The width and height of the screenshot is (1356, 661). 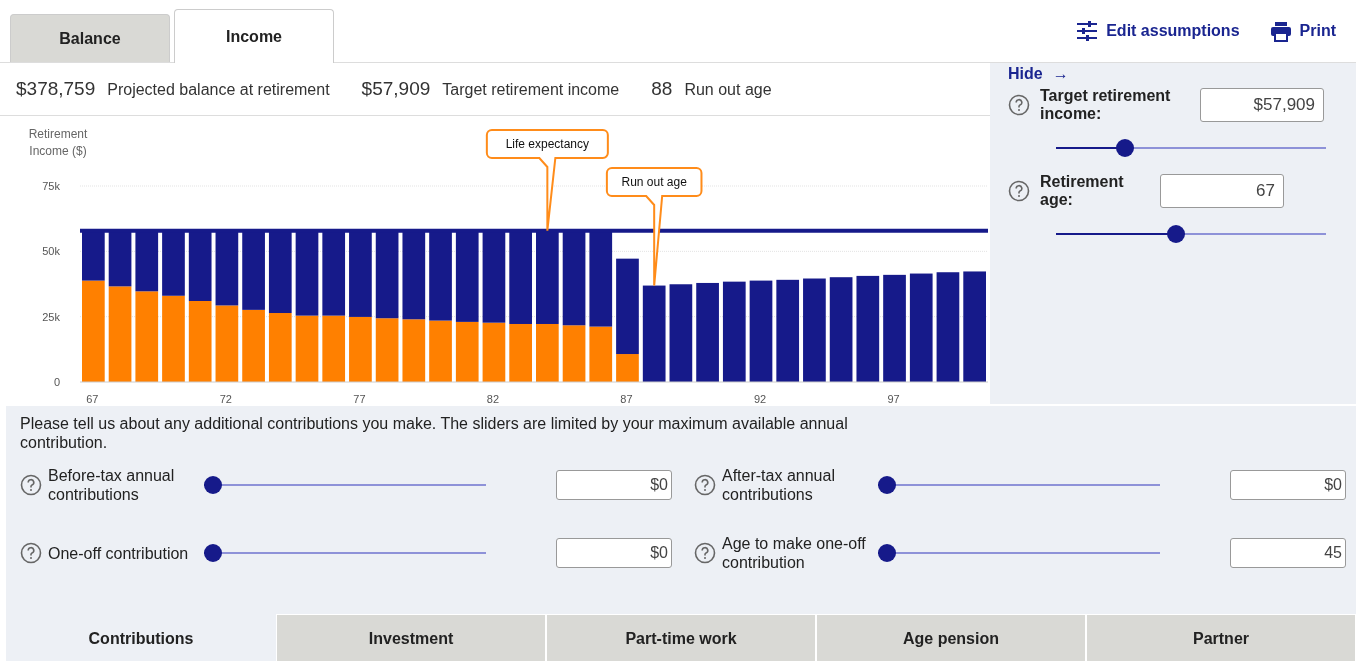 What do you see at coordinates (779, 485) in the screenshot?
I see `field-label: After-tax annual contributions` at bounding box center [779, 485].